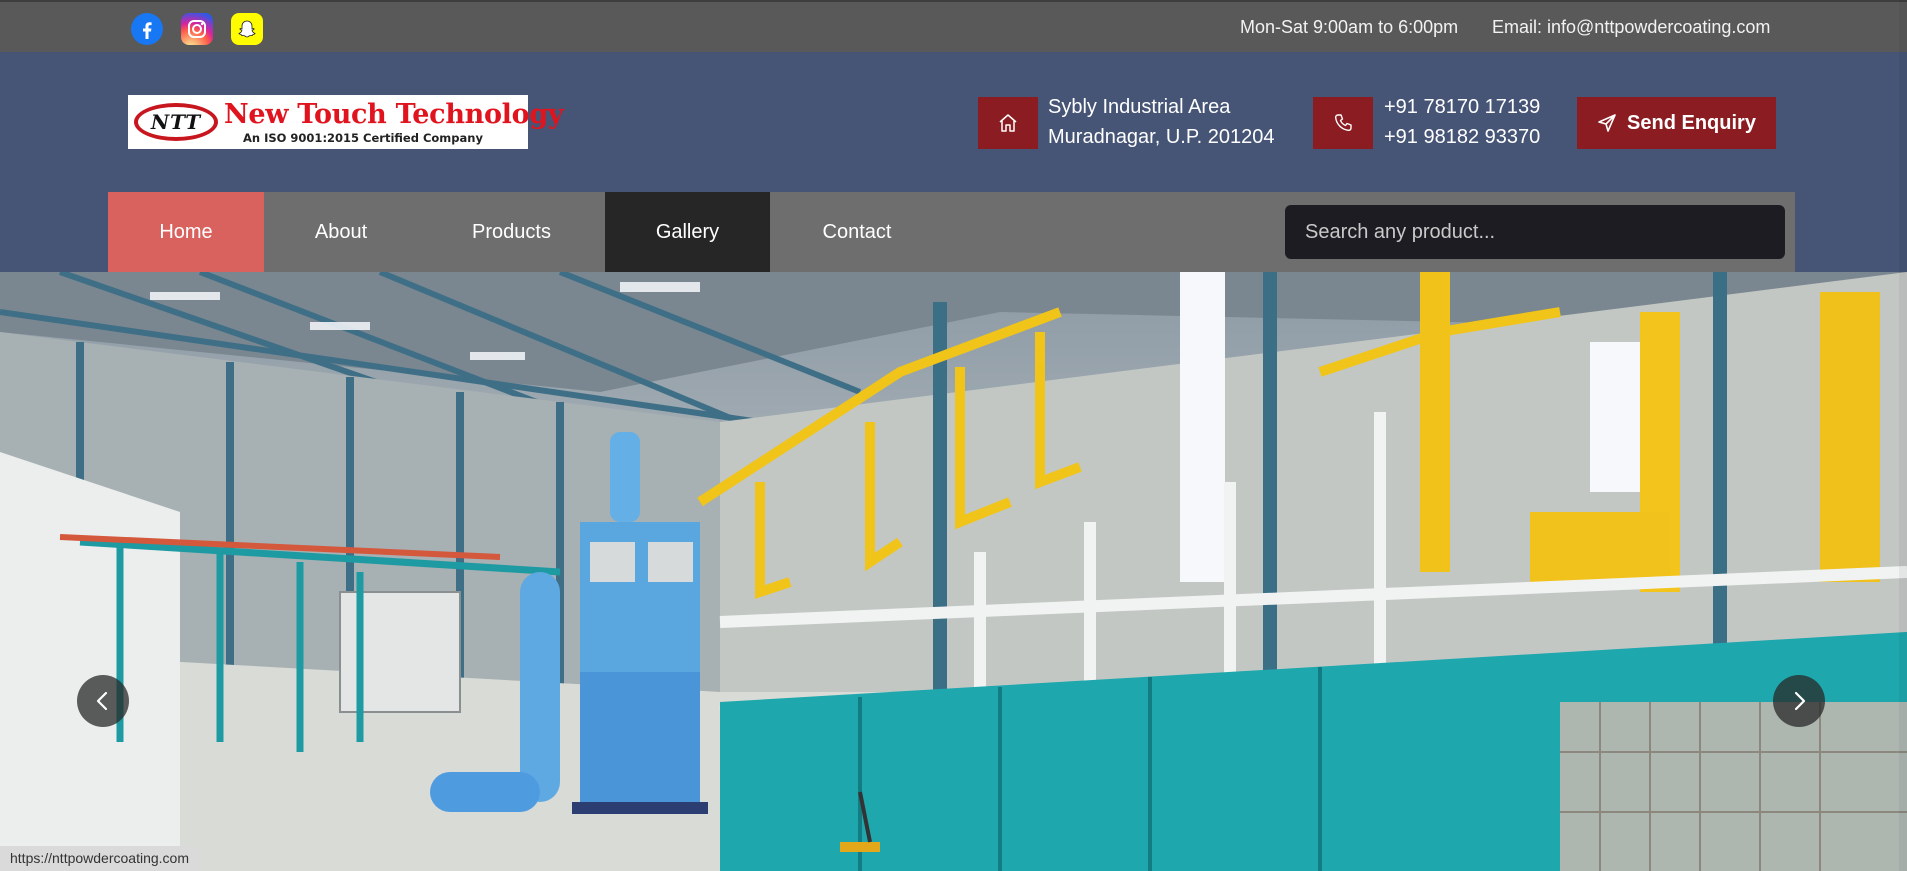 The width and height of the screenshot is (1907, 871). I want to click on nav-contact: Contact, so click(857, 232).